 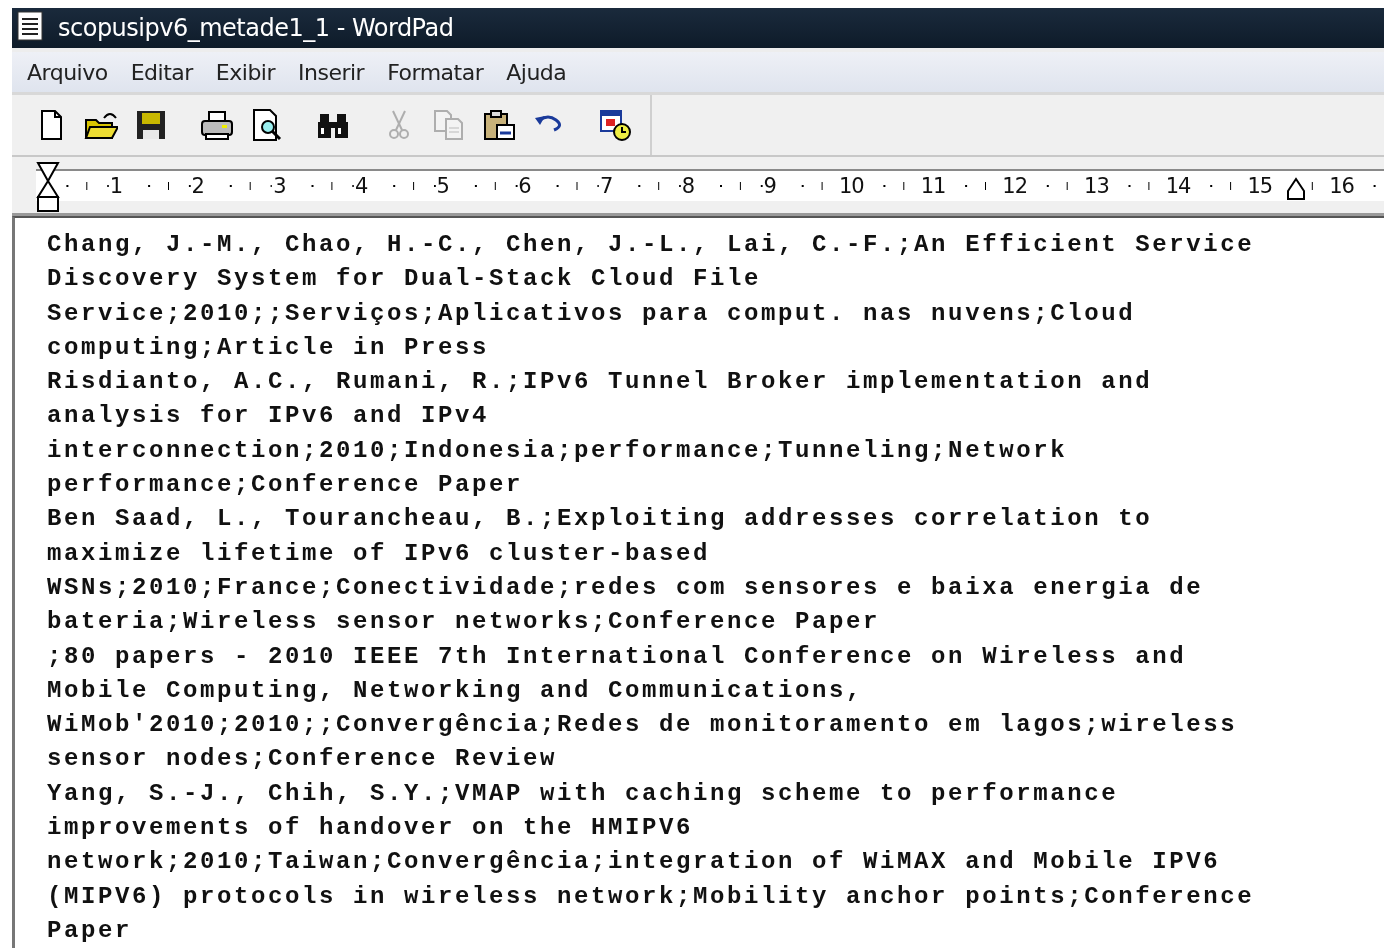 What do you see at coordinates (600, 519) in the screenshot?
I see `text-line: Ben Saad, L., Tourancheau, B.;Exploiting addresses correlation to` at bounding box center [600, 519].